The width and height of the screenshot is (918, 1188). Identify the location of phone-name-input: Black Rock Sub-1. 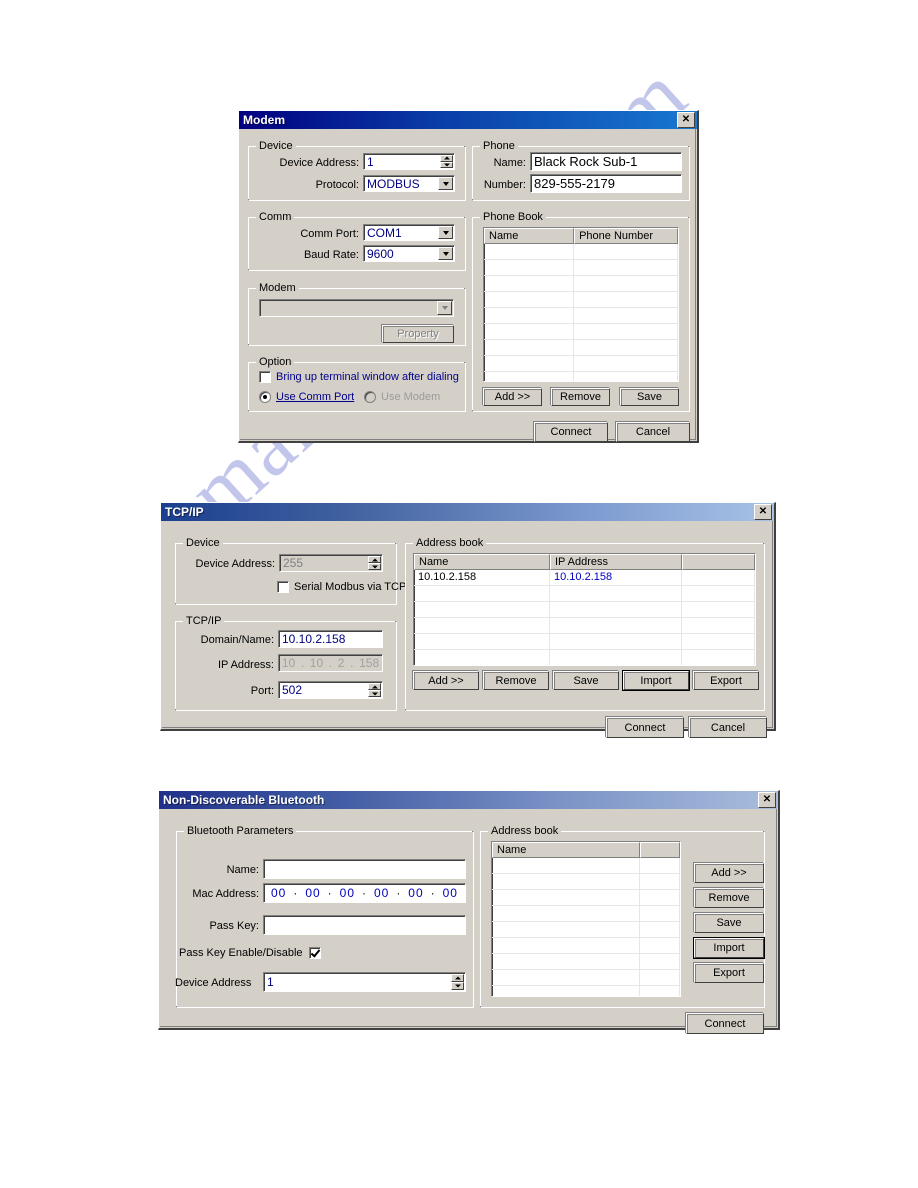
(606, 161).